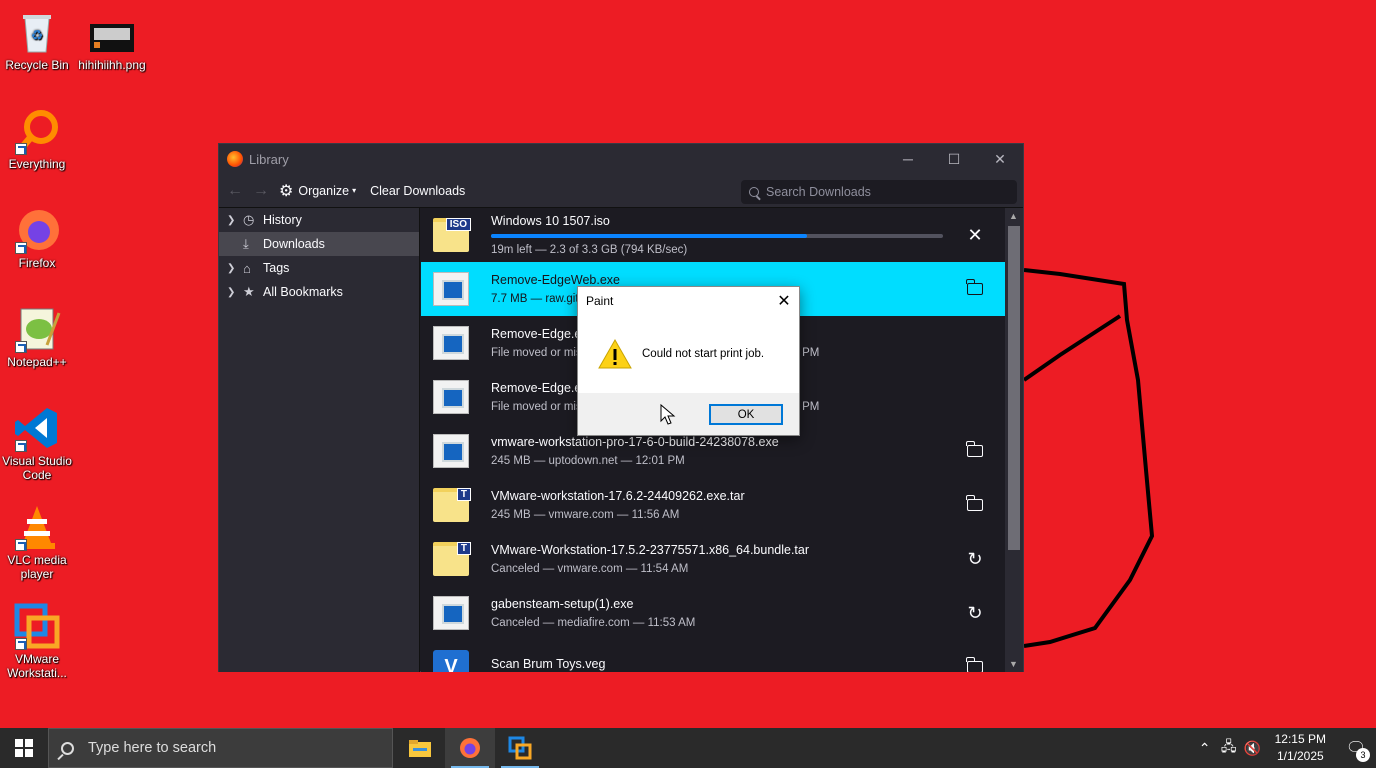 The height and width of the screenshot is (768, 1376). I want to click on taskbar-search-box: Type here to search, so click(220, 748).